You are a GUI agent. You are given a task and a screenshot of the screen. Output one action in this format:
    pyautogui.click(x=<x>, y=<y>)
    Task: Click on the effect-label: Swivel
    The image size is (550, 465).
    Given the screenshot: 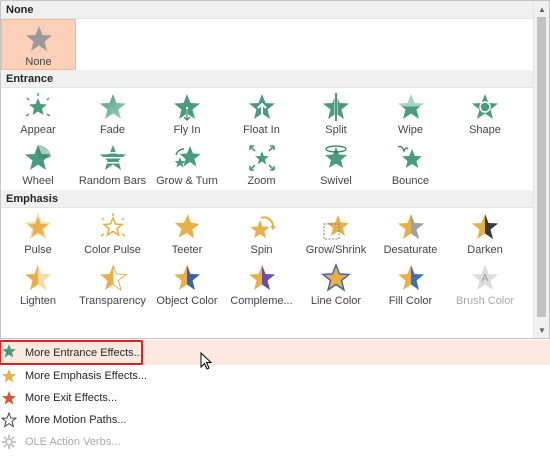 What is the action you would take?
    pyautogui.click(x=336, y=181)
    